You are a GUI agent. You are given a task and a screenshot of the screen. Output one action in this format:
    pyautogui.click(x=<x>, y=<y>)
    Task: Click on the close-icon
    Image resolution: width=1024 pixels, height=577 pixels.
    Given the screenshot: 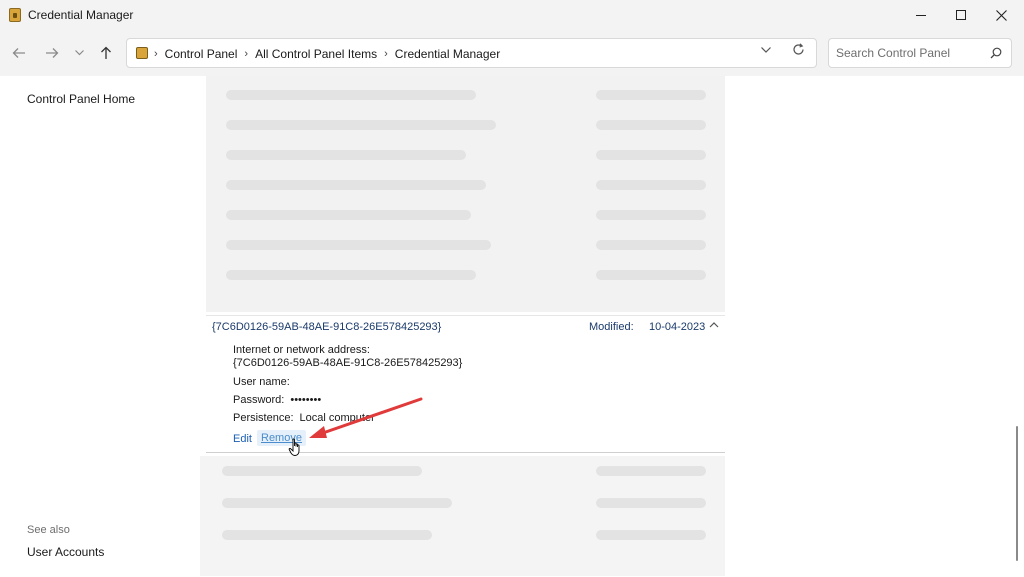 What is the action you would take?
    pyautogui.click(x=1001, y=15)
    